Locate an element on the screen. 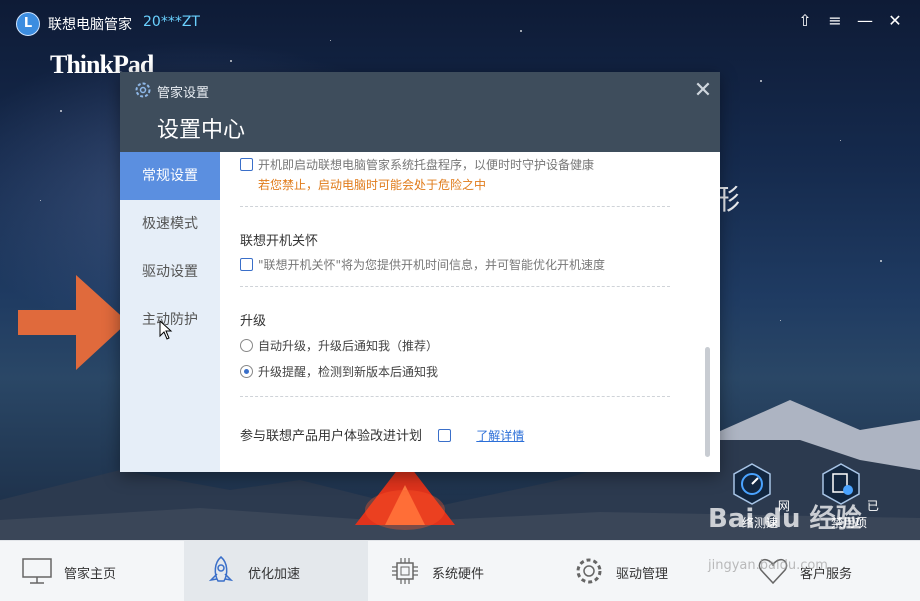 The image size is (920, 601). upgrade-auto-option: 自动升级，升级后通知我（推荐） is located at coordinates (339, 345).